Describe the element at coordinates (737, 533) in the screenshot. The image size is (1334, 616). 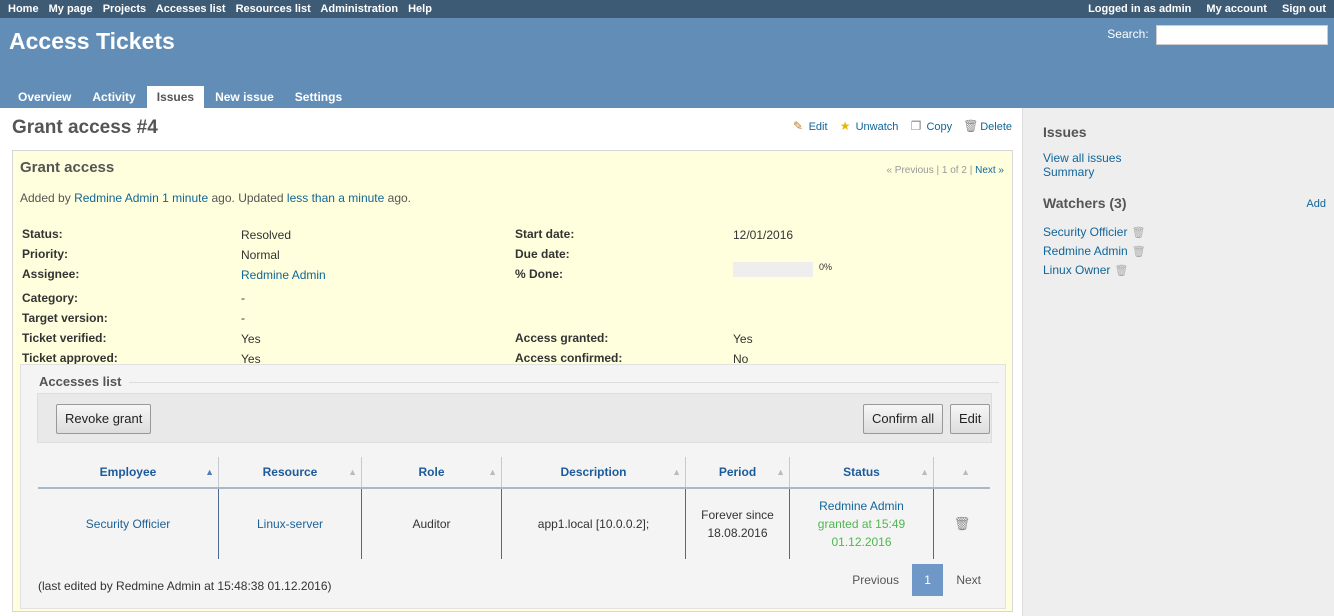
I see `period-line-2: 18.08.2016` at that location.